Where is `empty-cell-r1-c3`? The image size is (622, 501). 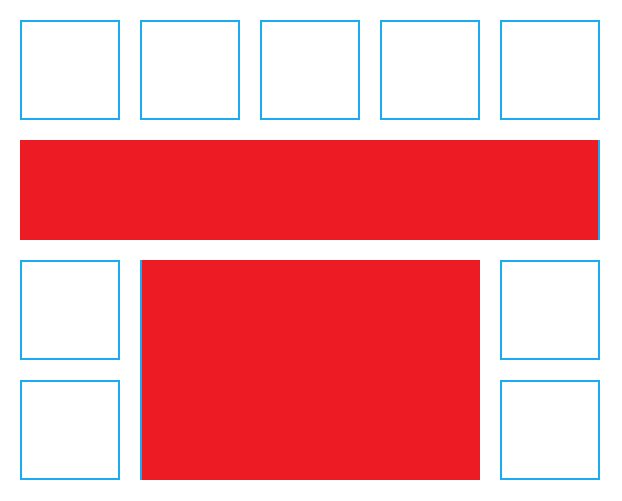
empty-cell-r1-c3 is located at coordinates (310, 70).